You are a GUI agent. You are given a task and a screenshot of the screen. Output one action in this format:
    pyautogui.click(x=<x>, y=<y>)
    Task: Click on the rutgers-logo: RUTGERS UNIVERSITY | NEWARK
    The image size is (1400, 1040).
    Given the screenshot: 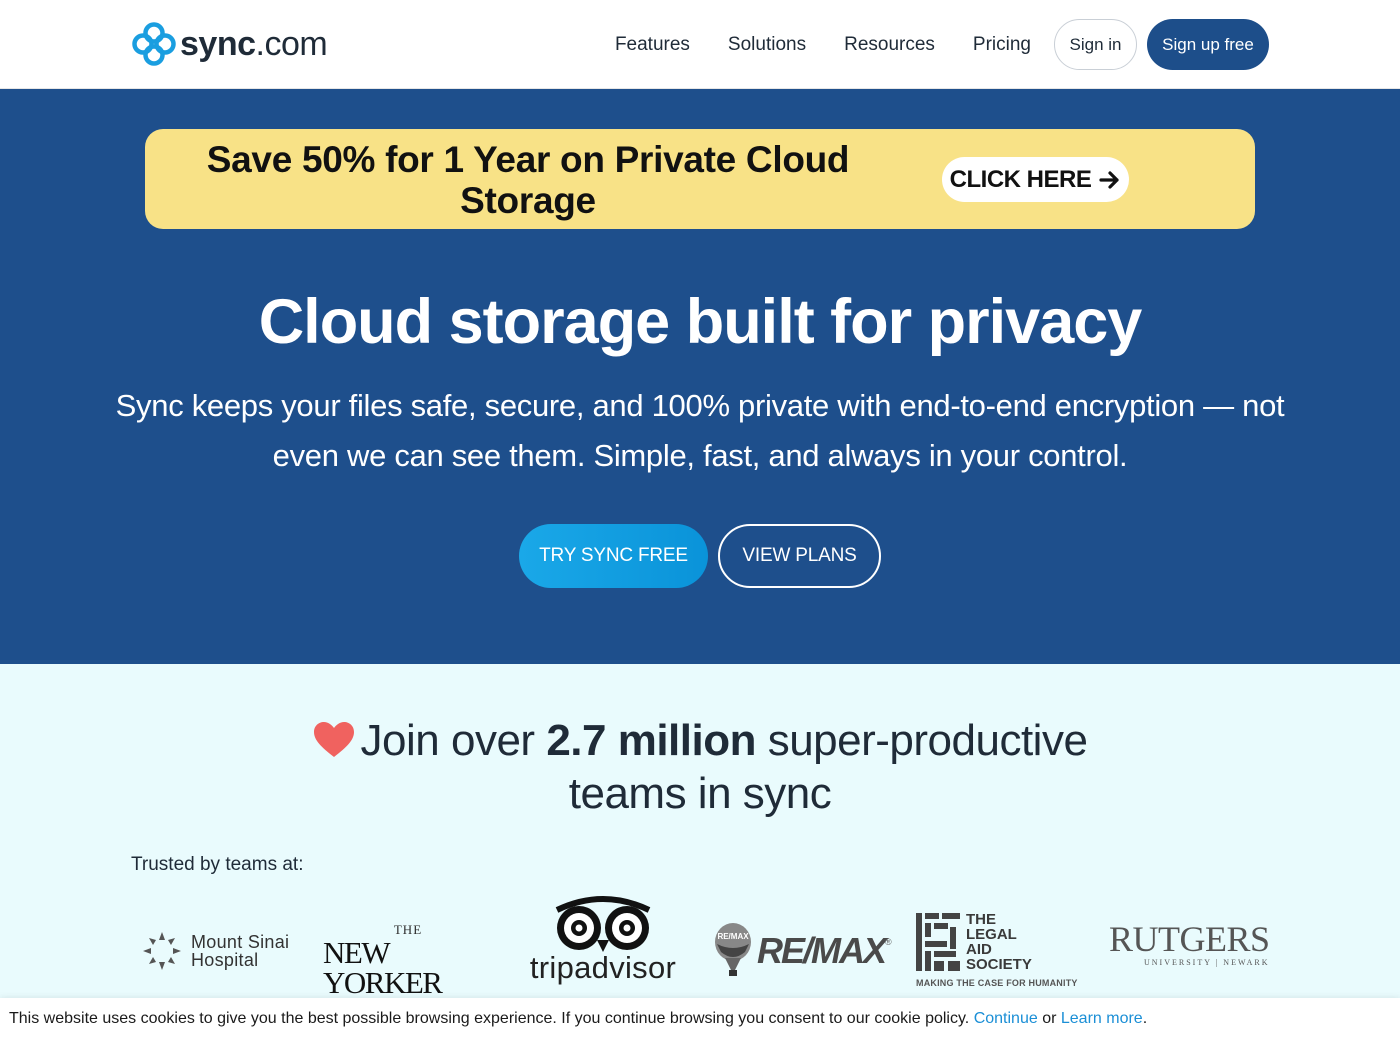 What is the action you would take?
    pyautogui.click(x=1189, y=943)
    